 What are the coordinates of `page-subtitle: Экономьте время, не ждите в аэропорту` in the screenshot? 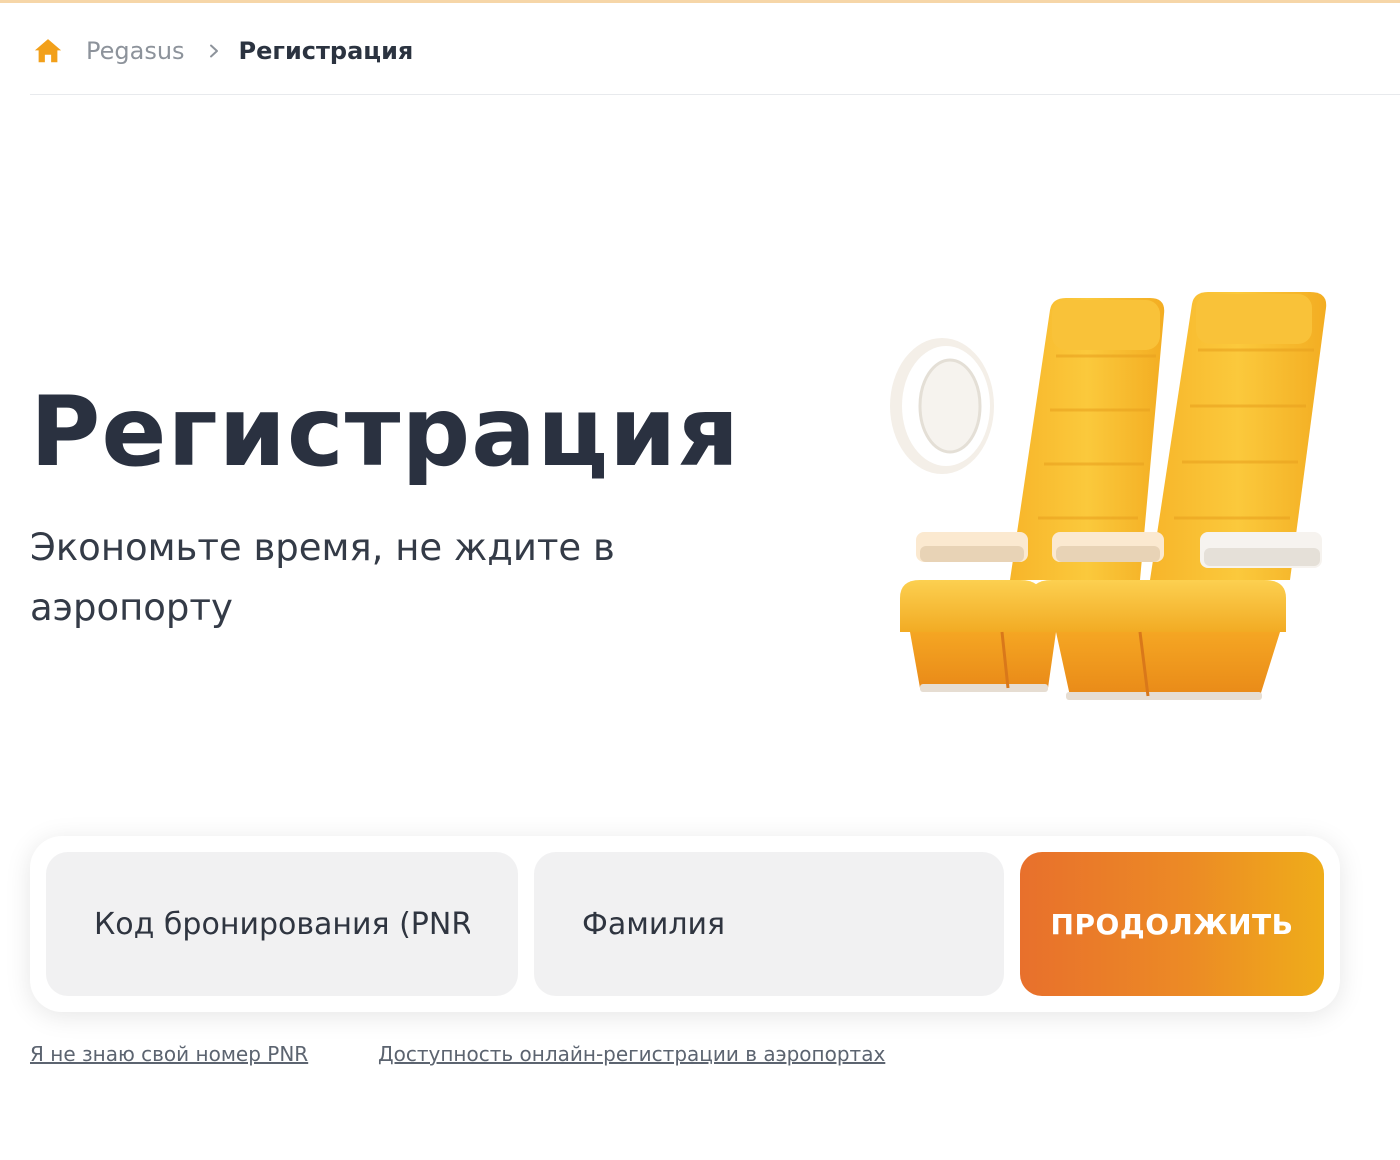 It's located at (322, 577).